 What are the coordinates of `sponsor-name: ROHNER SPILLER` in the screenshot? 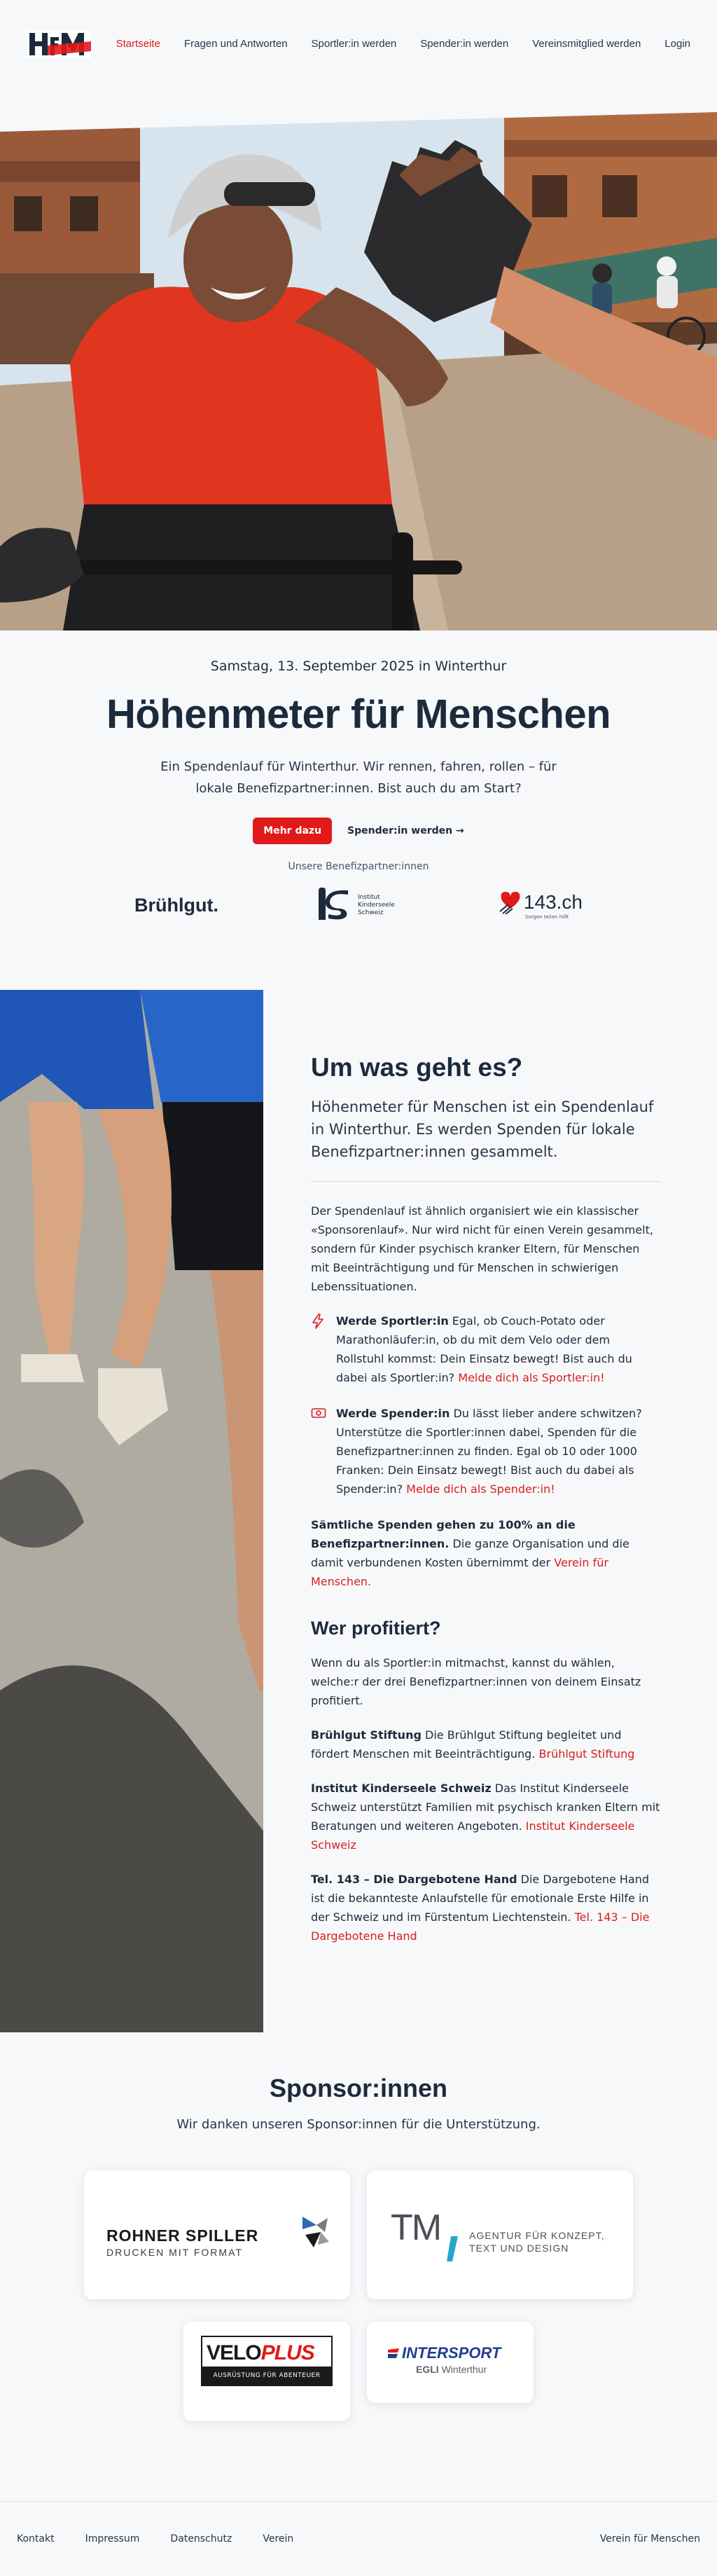 It's located at (182, 2235).